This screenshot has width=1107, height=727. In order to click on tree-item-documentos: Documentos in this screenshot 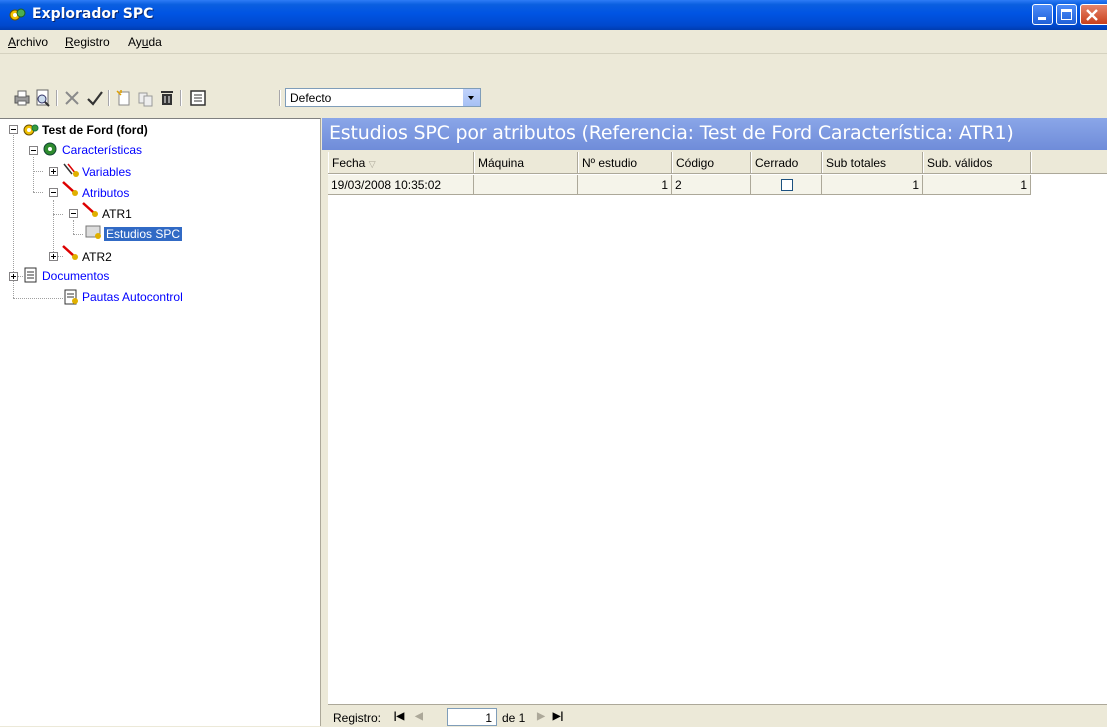, I will do `click(75, 276)`.